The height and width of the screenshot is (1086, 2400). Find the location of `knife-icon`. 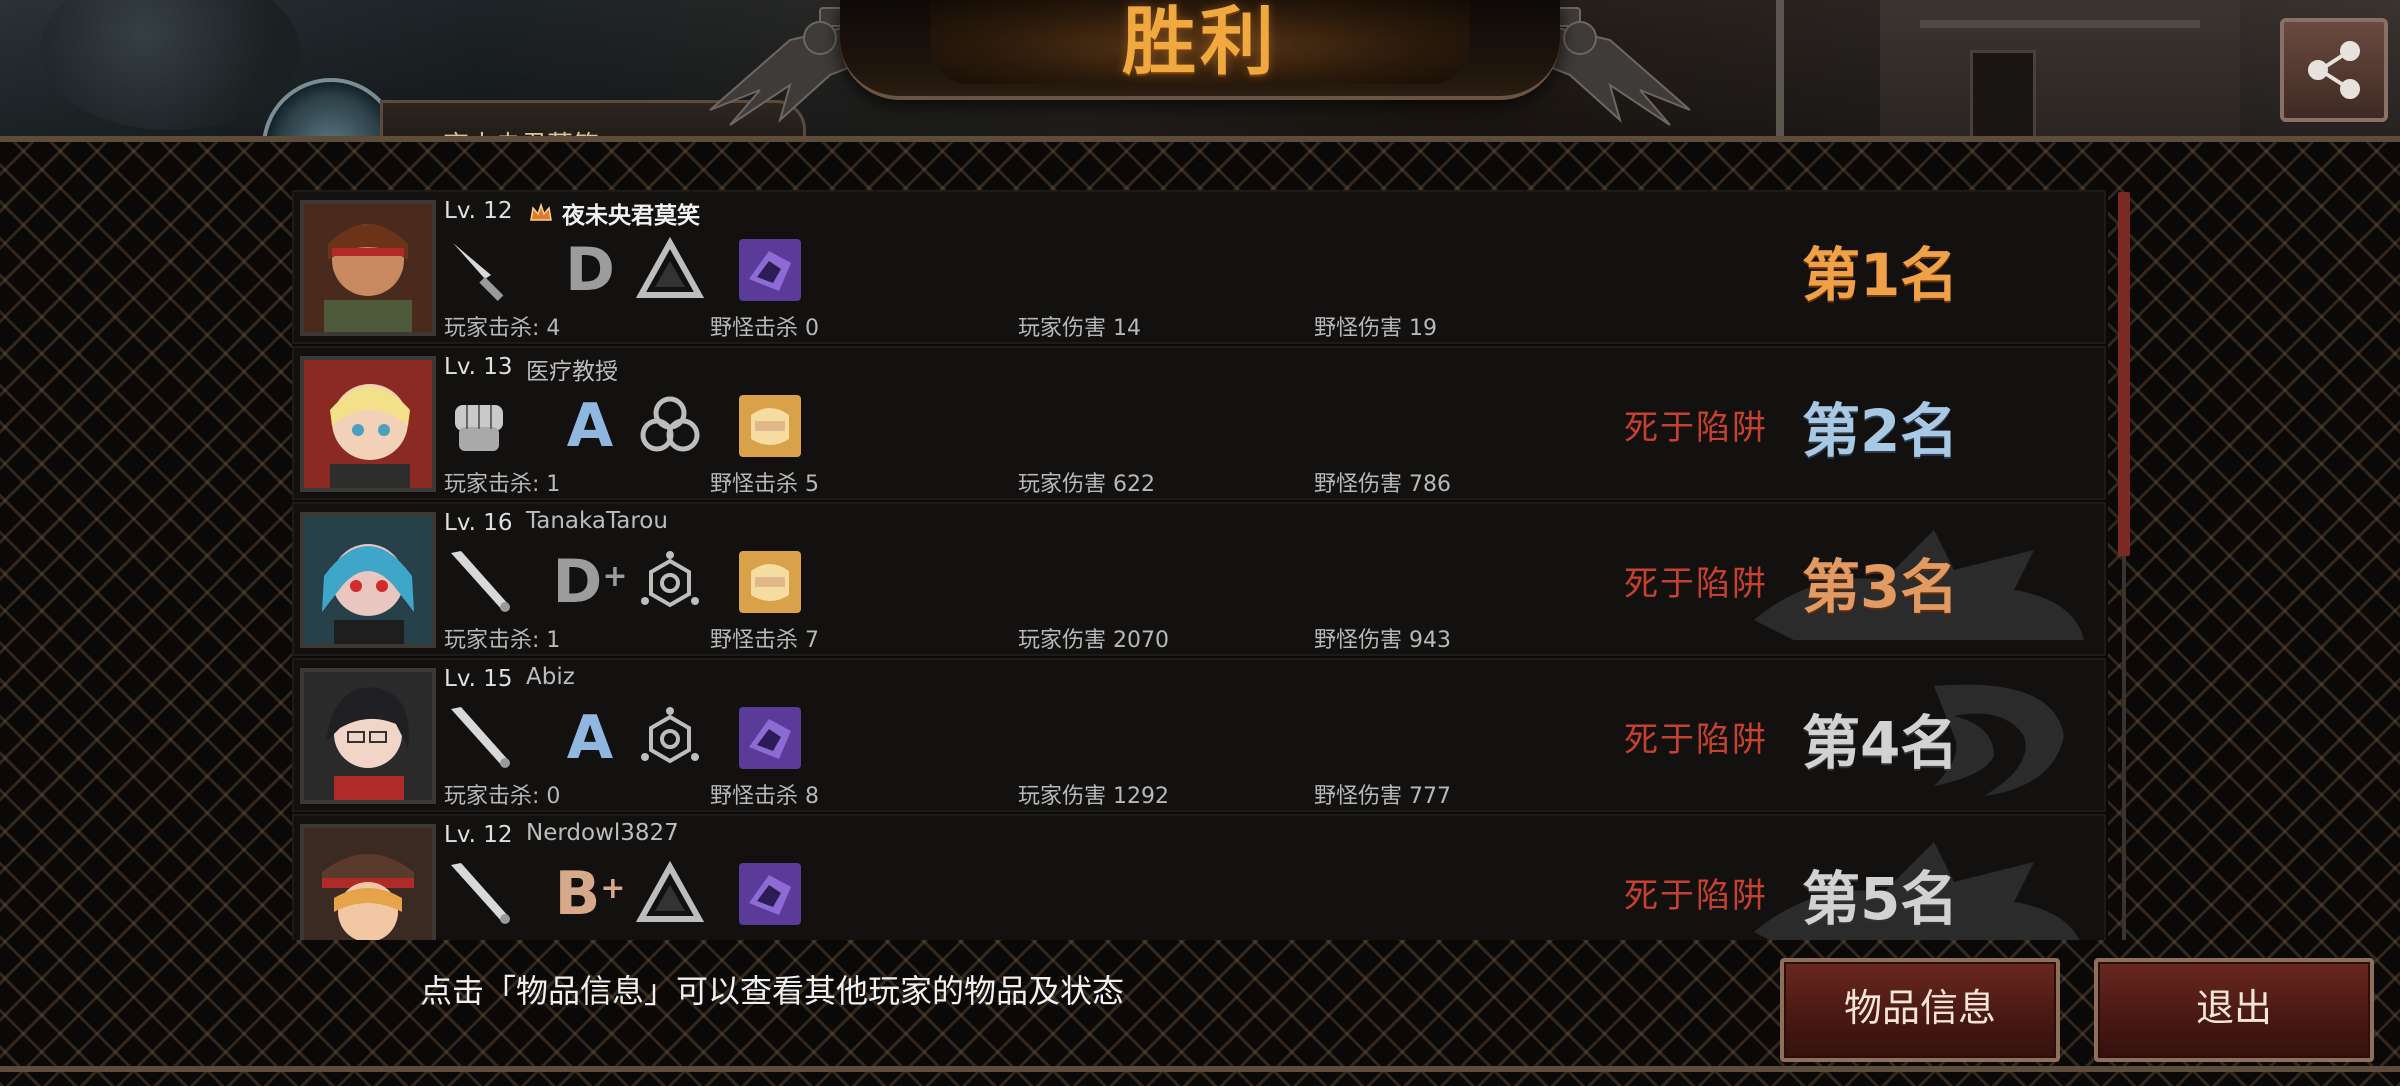

knife-icon is located at coordinates (480, 270).